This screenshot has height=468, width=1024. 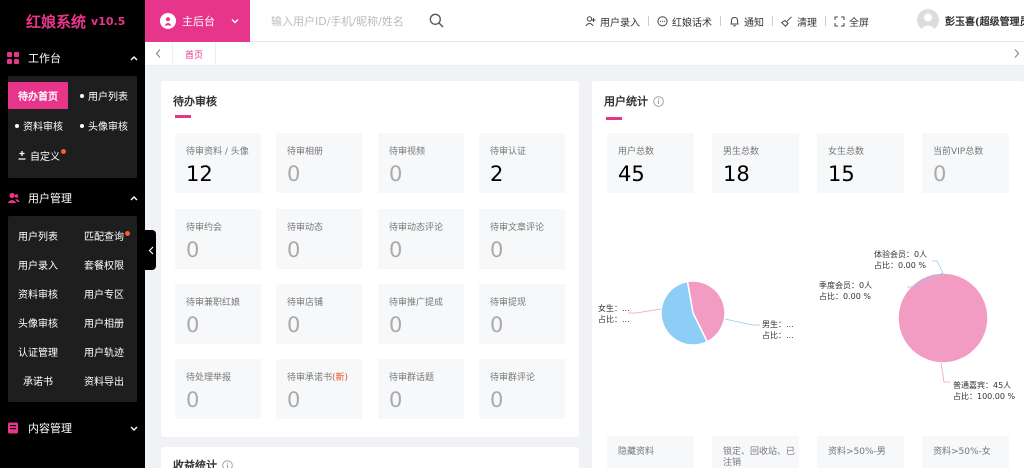 I want to click on chevron-right-icon, so click(x=1016, y=53).